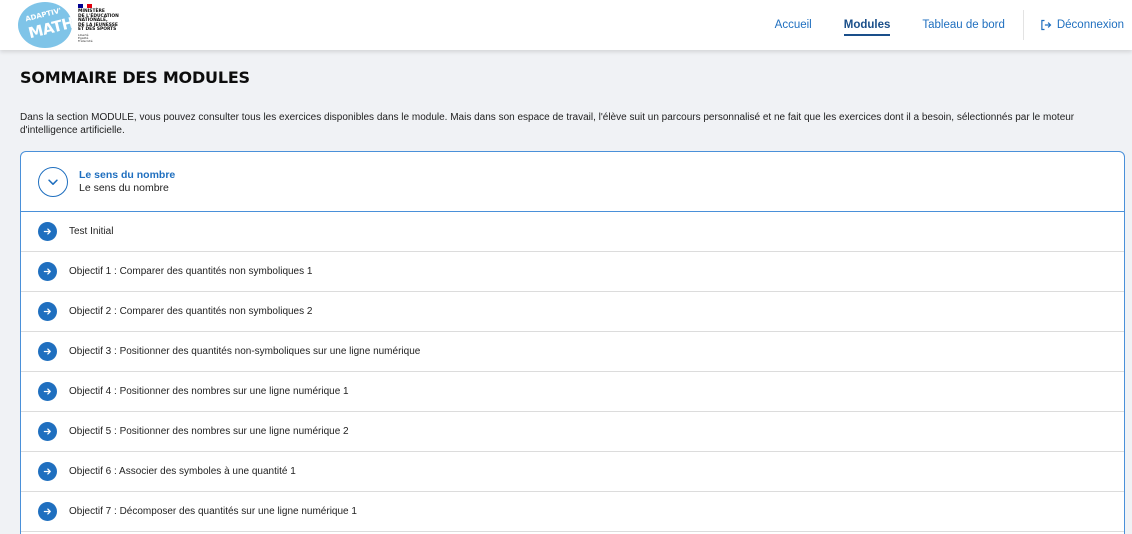  I want to click on logout-label: Déconnexion, so click(1090, 25).